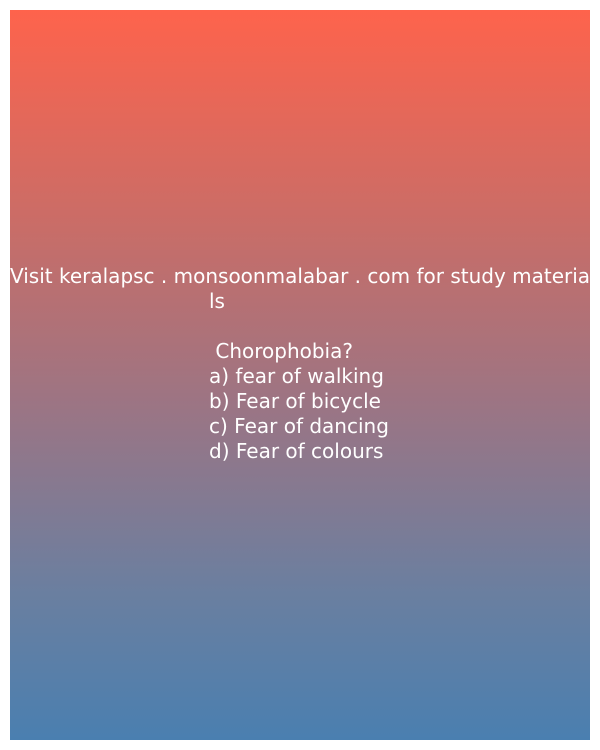 The image size is (600, 750). What do you see at coordinates (296, 451) in the screenshot?
I see `option-d: d) Fear of colours` at bounding box center [296, 451].